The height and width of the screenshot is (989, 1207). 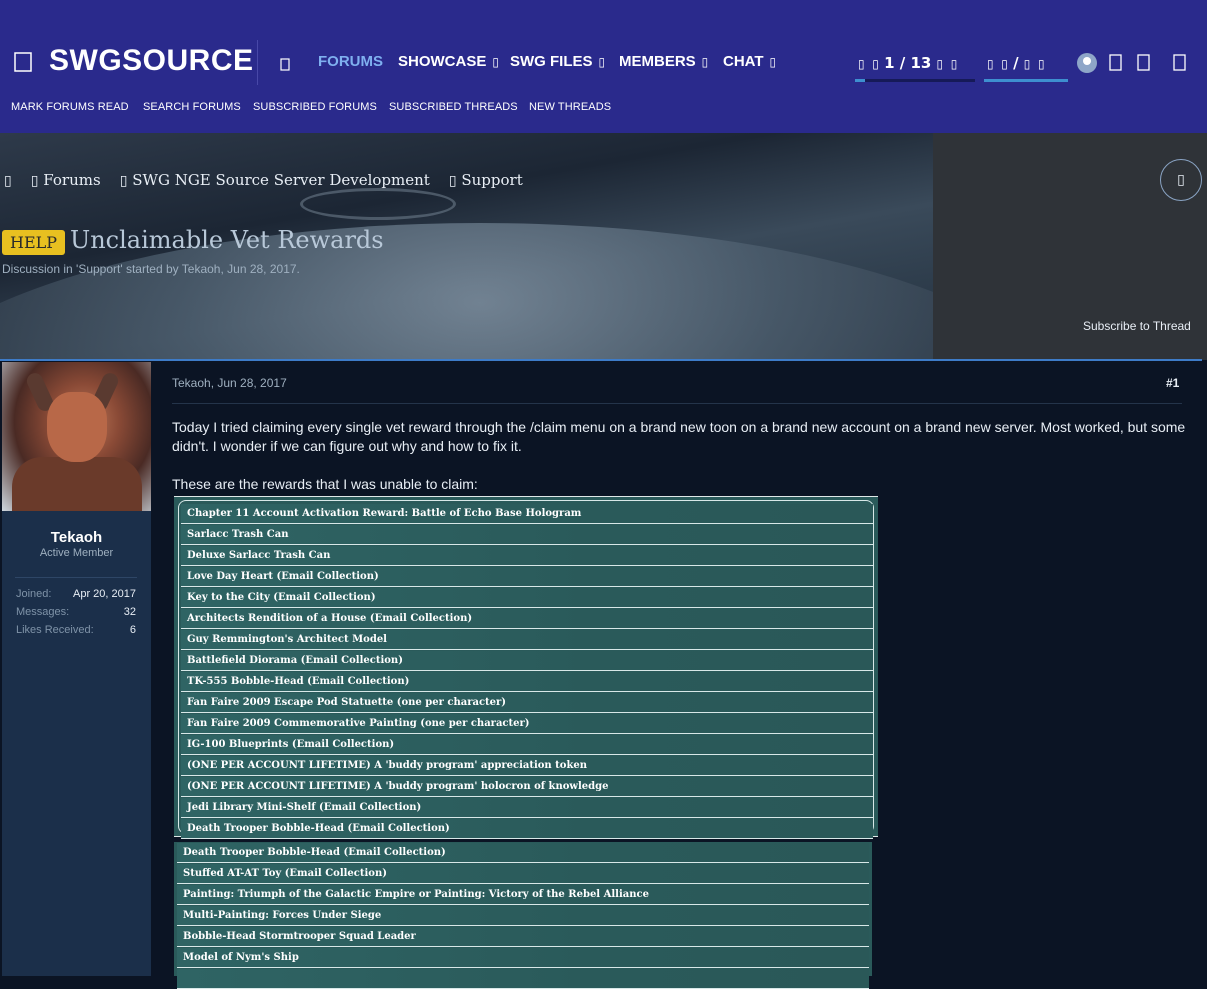 I want to click on hamburger-icon, so click(x=23, y=62).